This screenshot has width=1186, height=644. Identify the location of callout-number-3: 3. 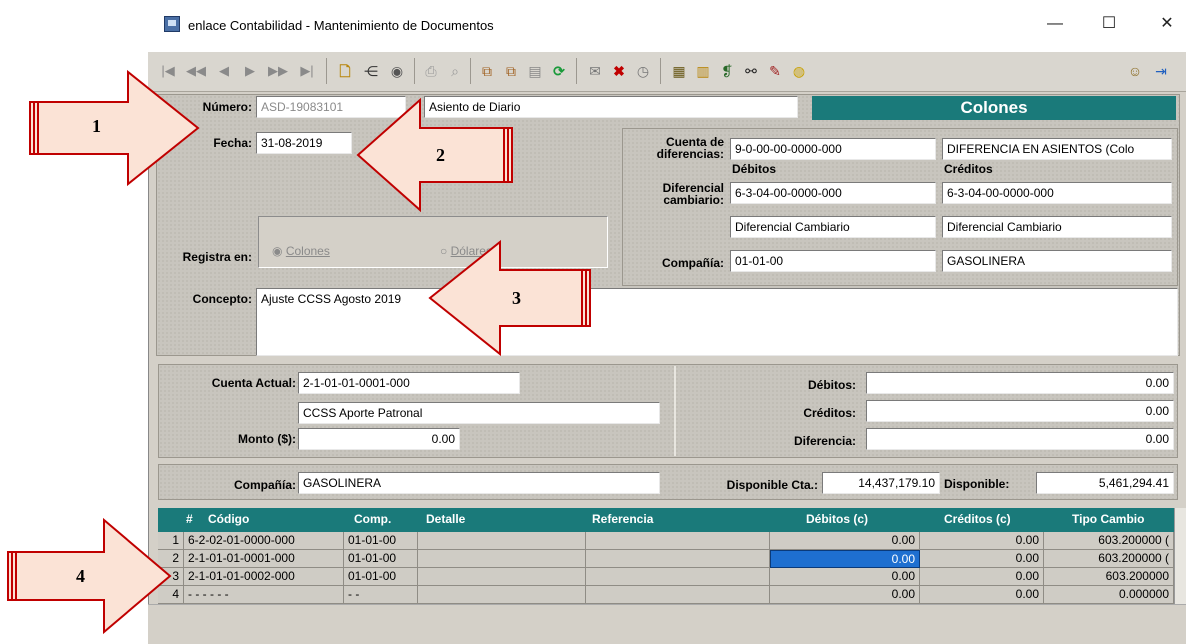
(516, 298).